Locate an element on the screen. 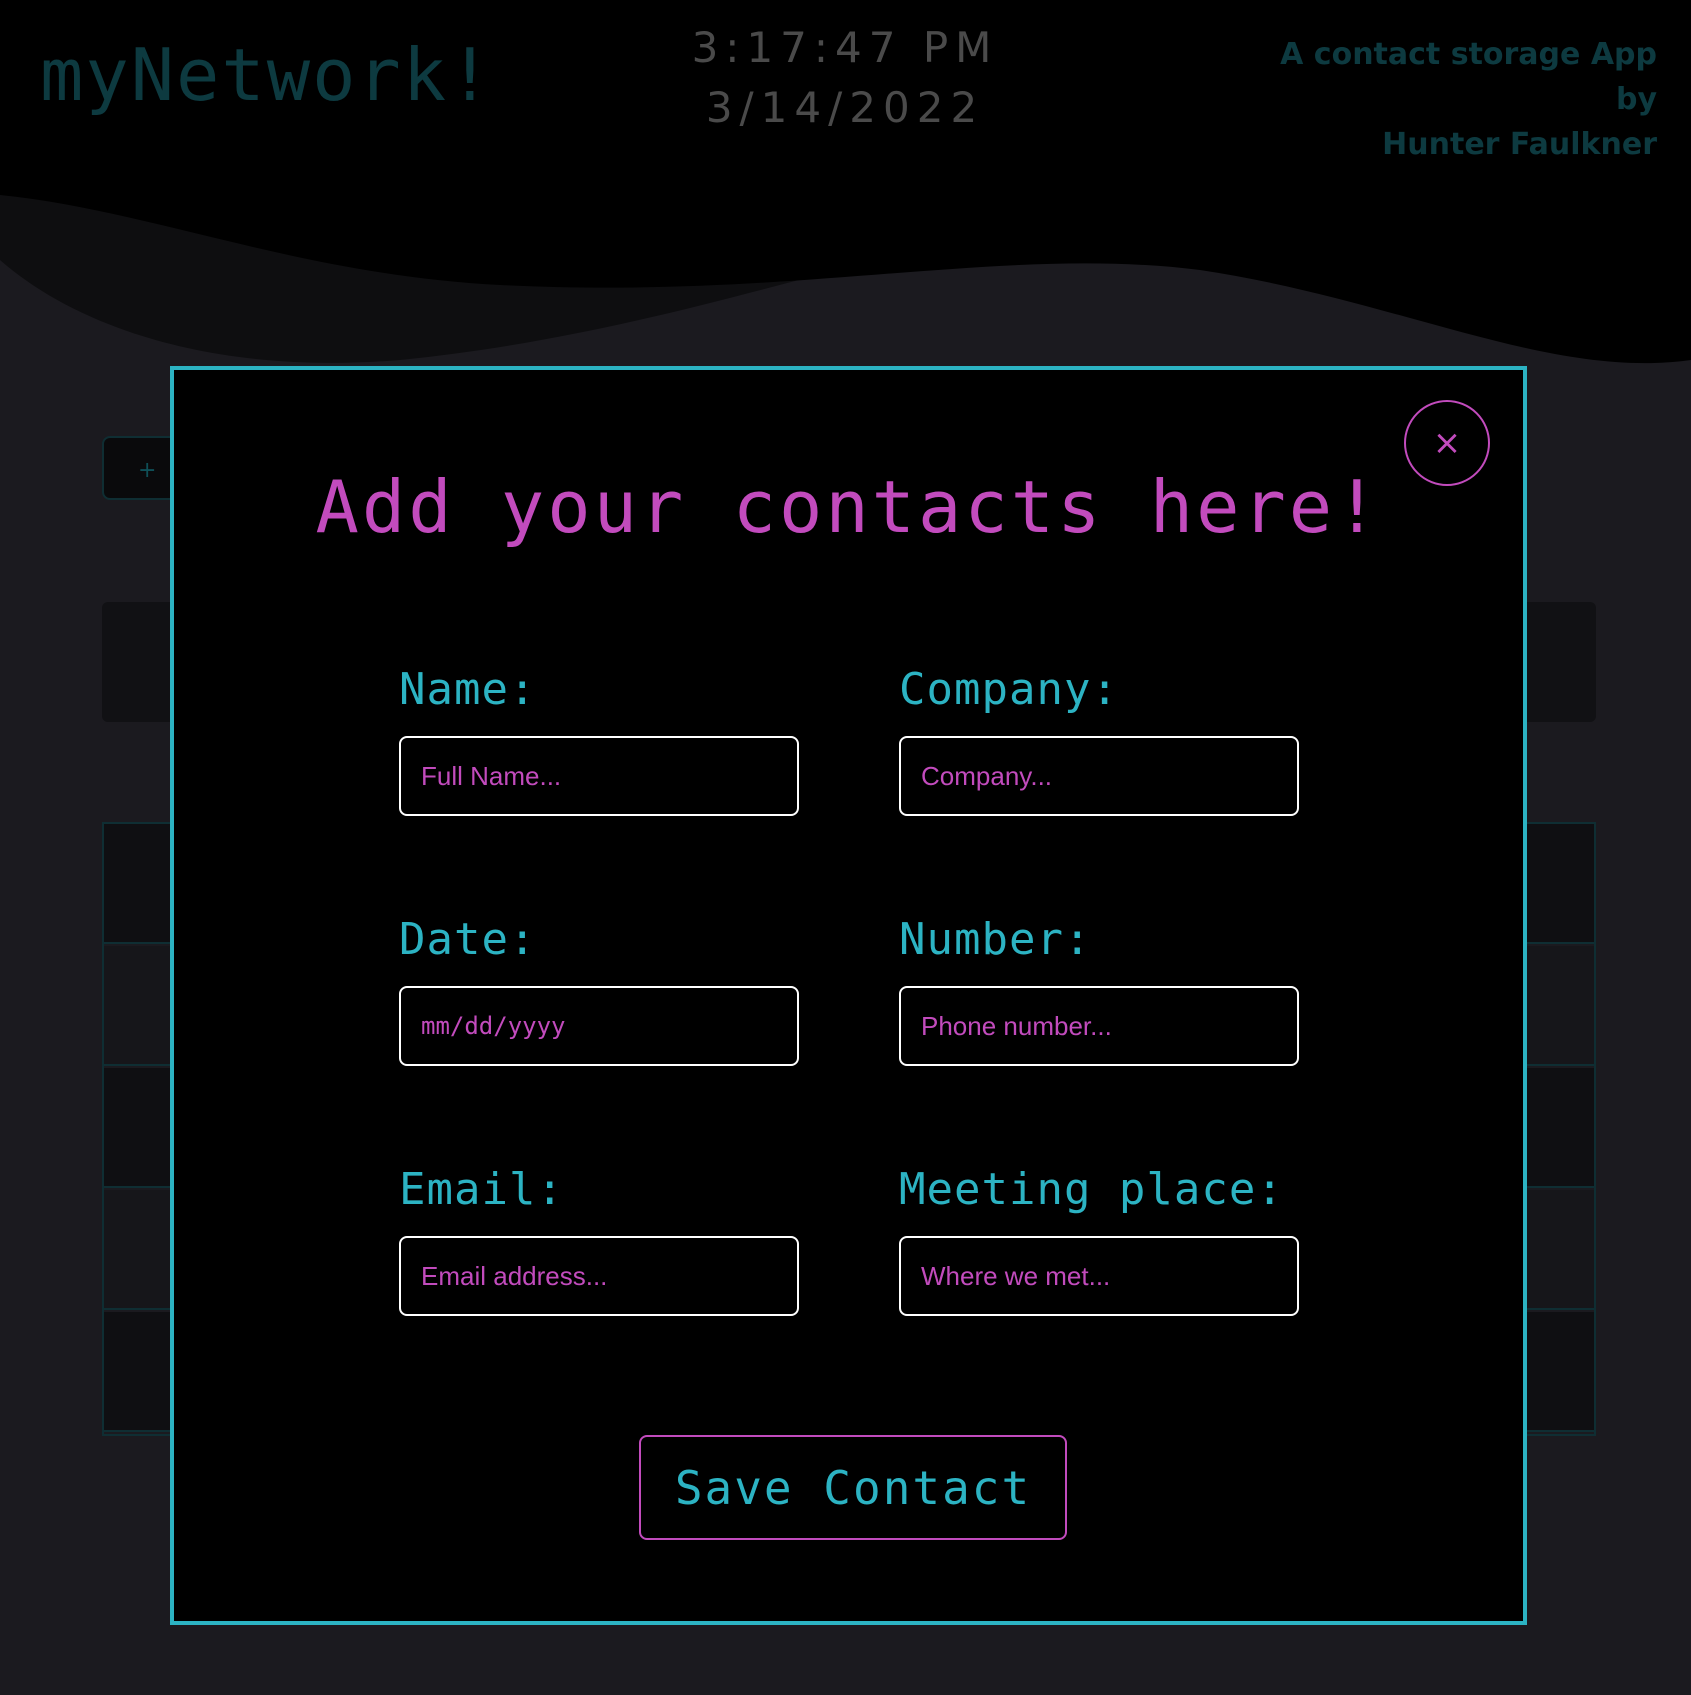 Image resolution: width=1691 pixels, height=1695 pixels. save-contact-button: Save Contact is located at coordinates (853, 1487).